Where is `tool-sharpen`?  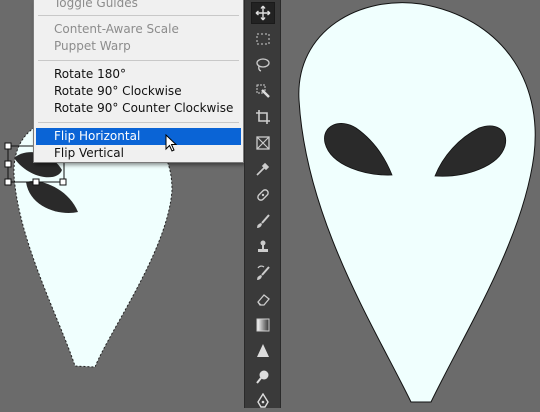 tool-sharpen is located at coordinates (263, 351).